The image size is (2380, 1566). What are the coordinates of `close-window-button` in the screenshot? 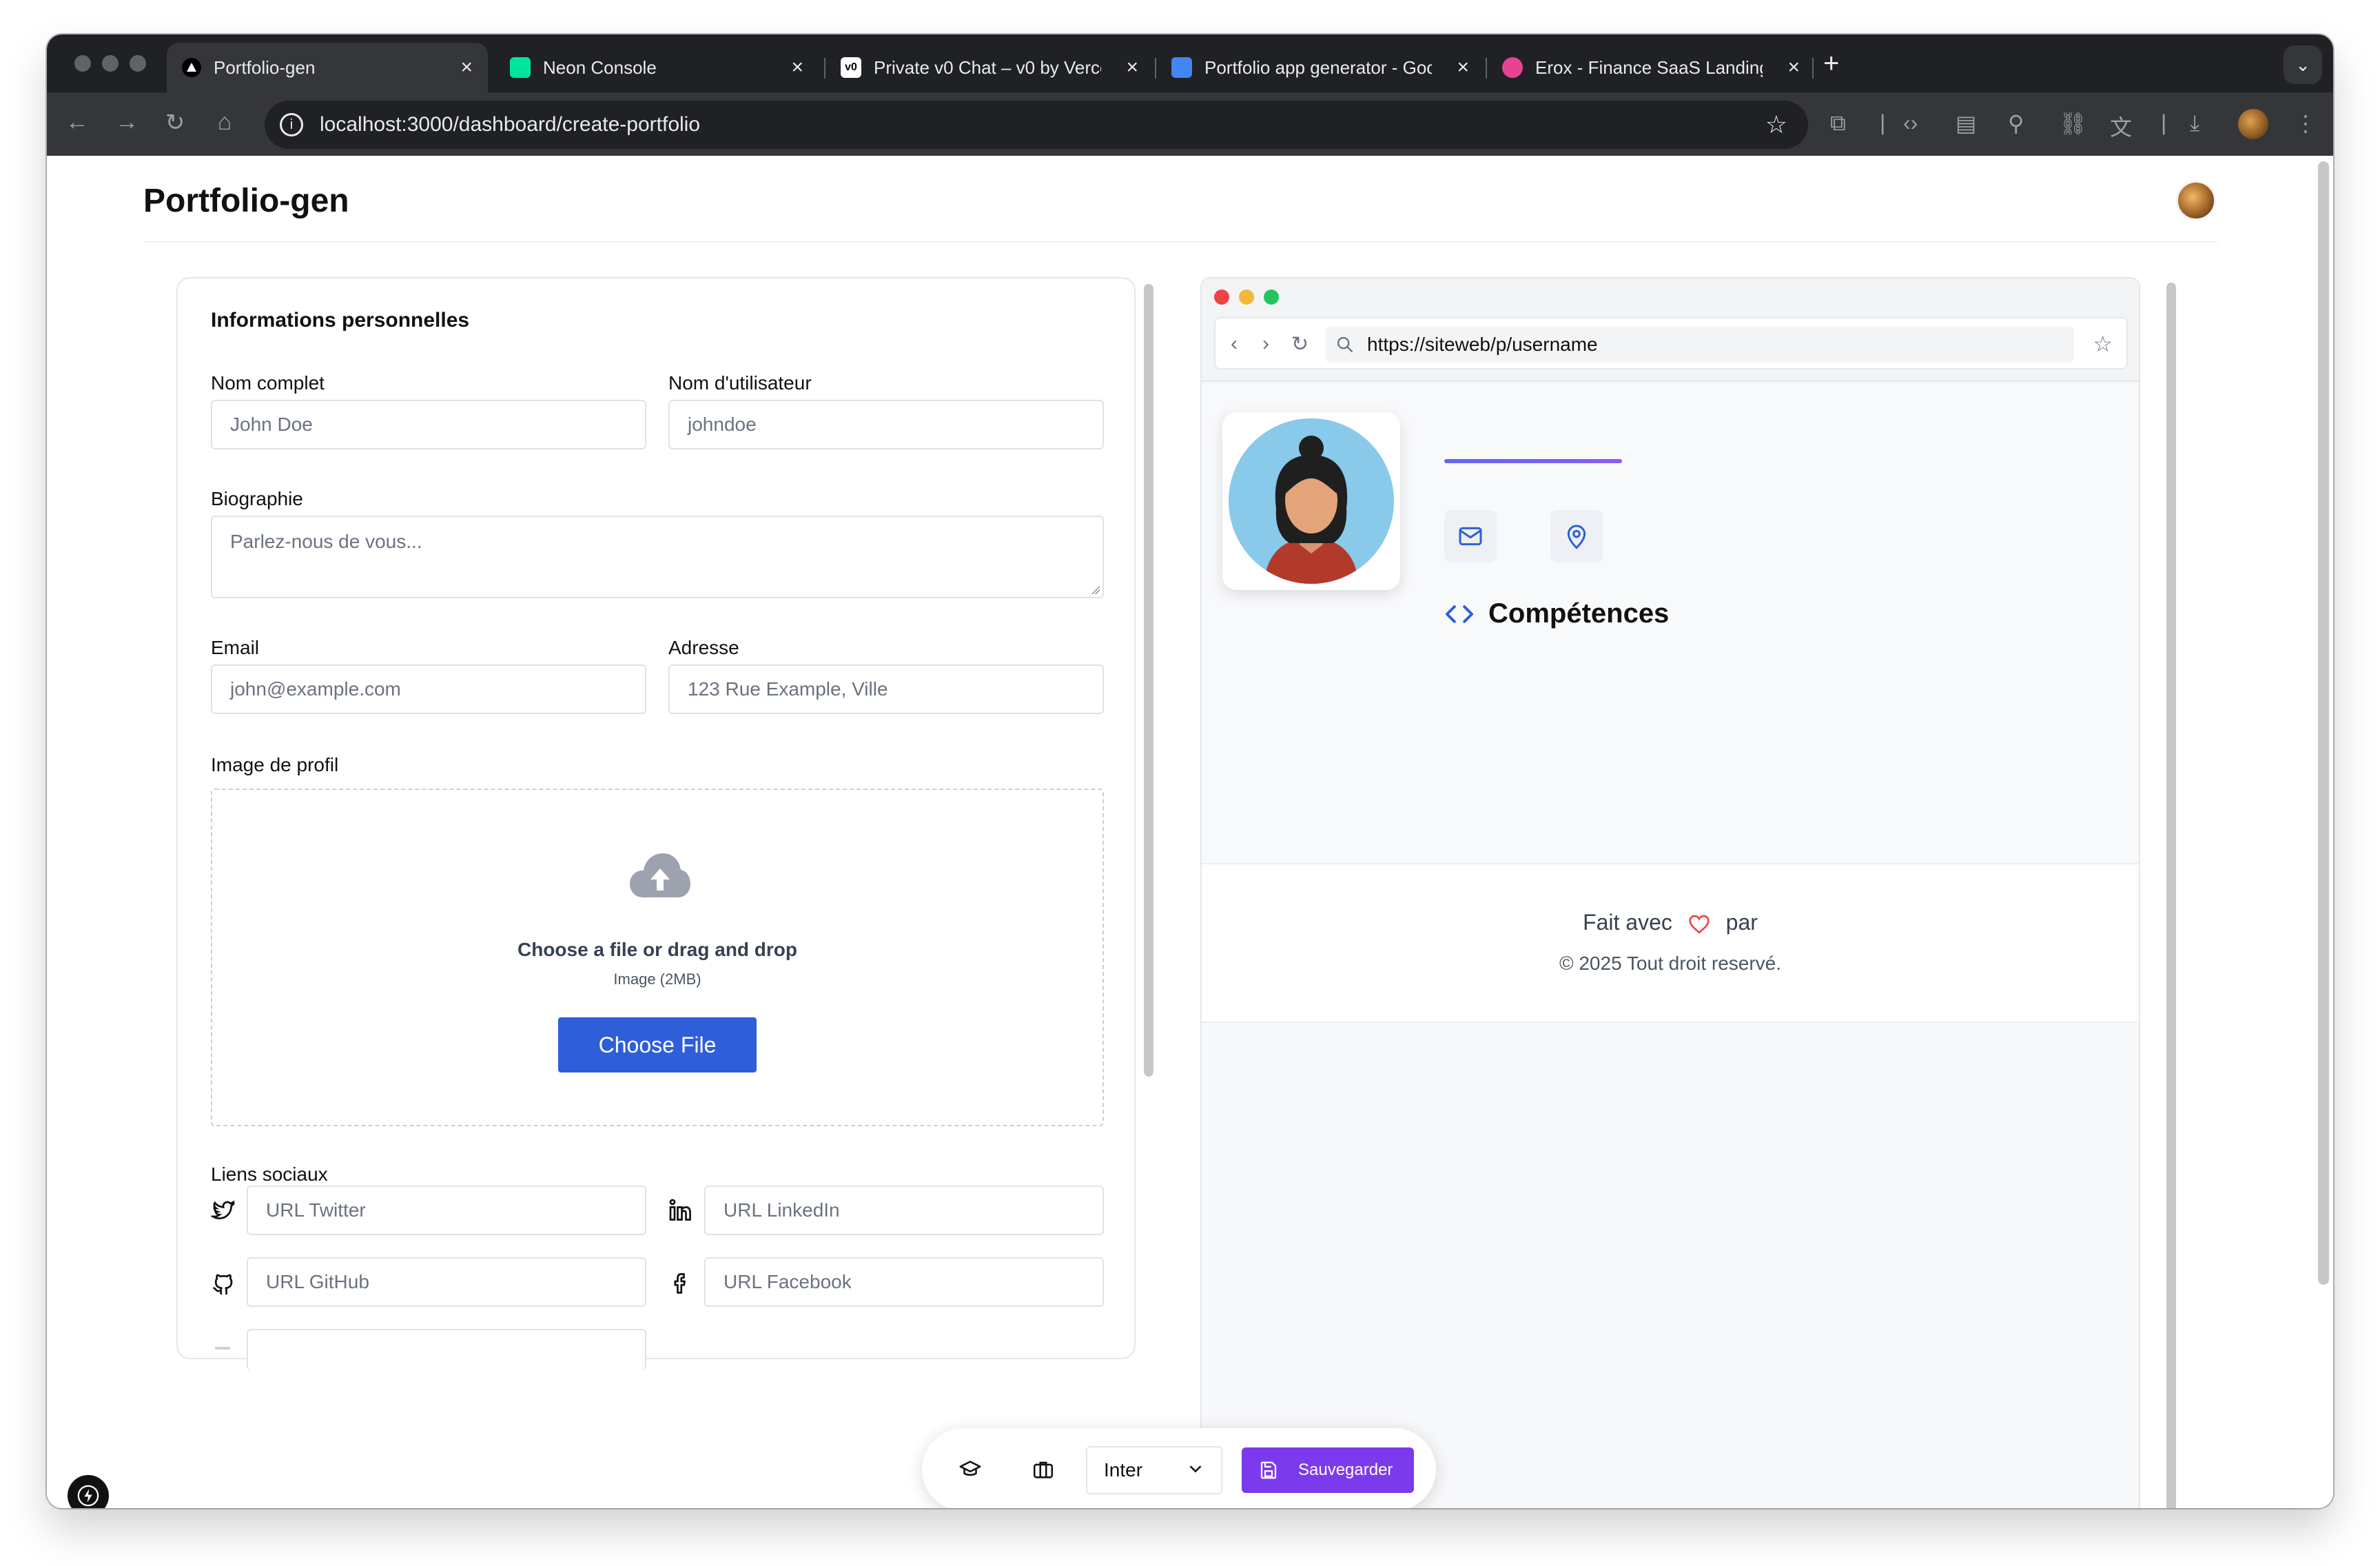 It's located at (82, 64).